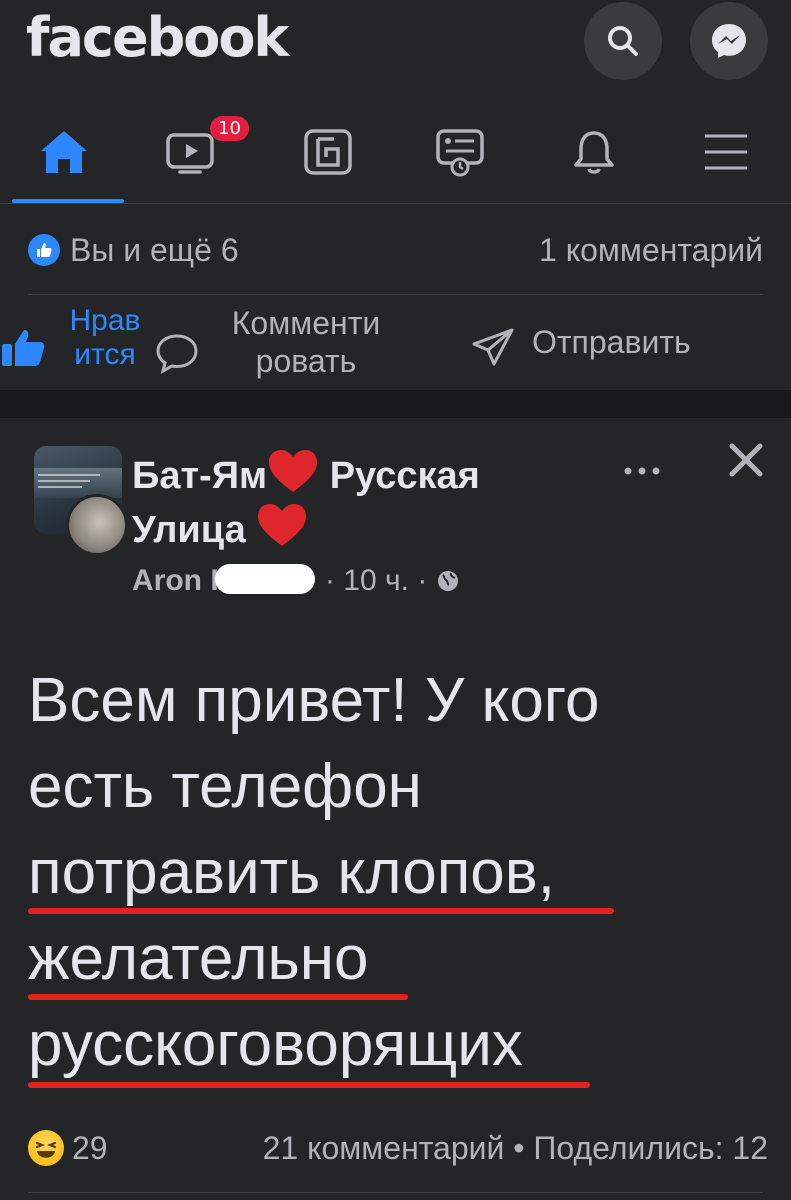 This screenshot has width=791, height=1200. I want to click on feed-separator, so click(395, 404).